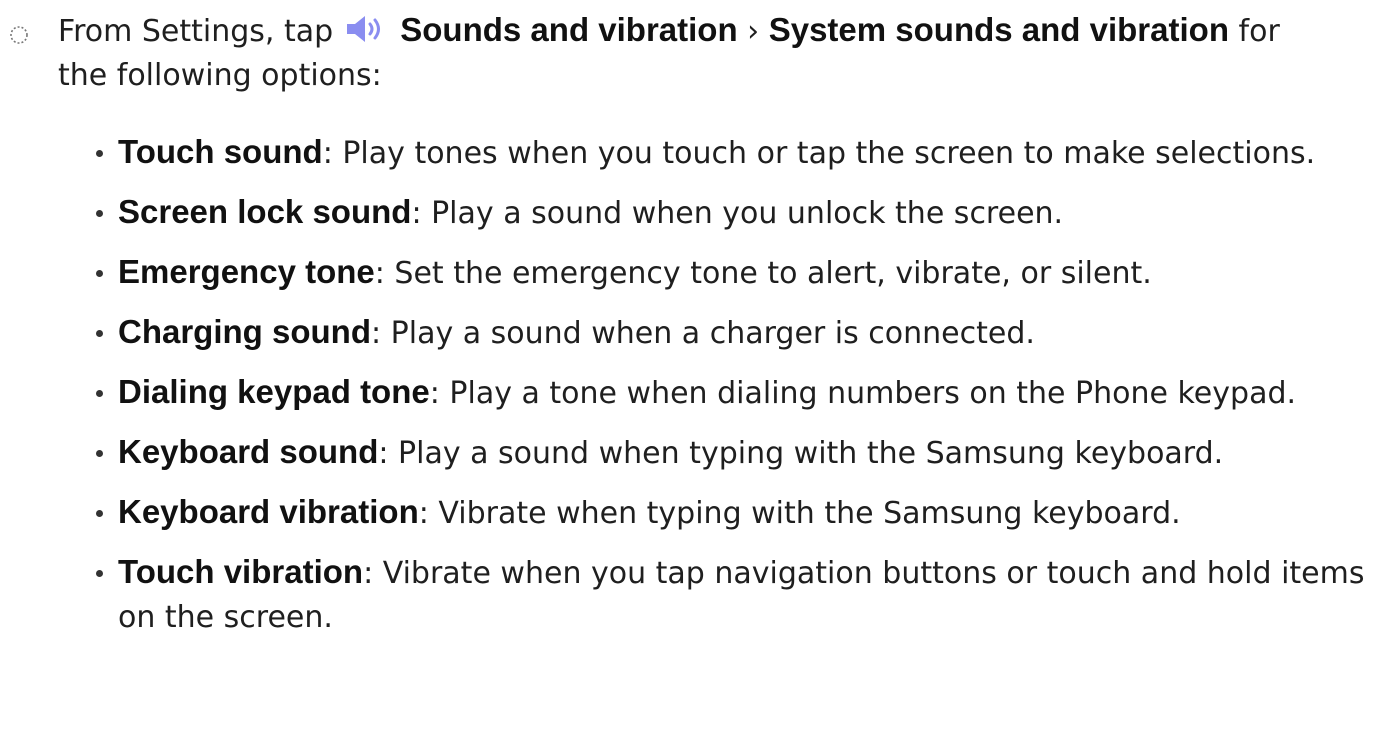 Image resolution: width=1396 pixels, height=744 pixels. I want to click on option-term: Touch vibration, so click(241, 571).